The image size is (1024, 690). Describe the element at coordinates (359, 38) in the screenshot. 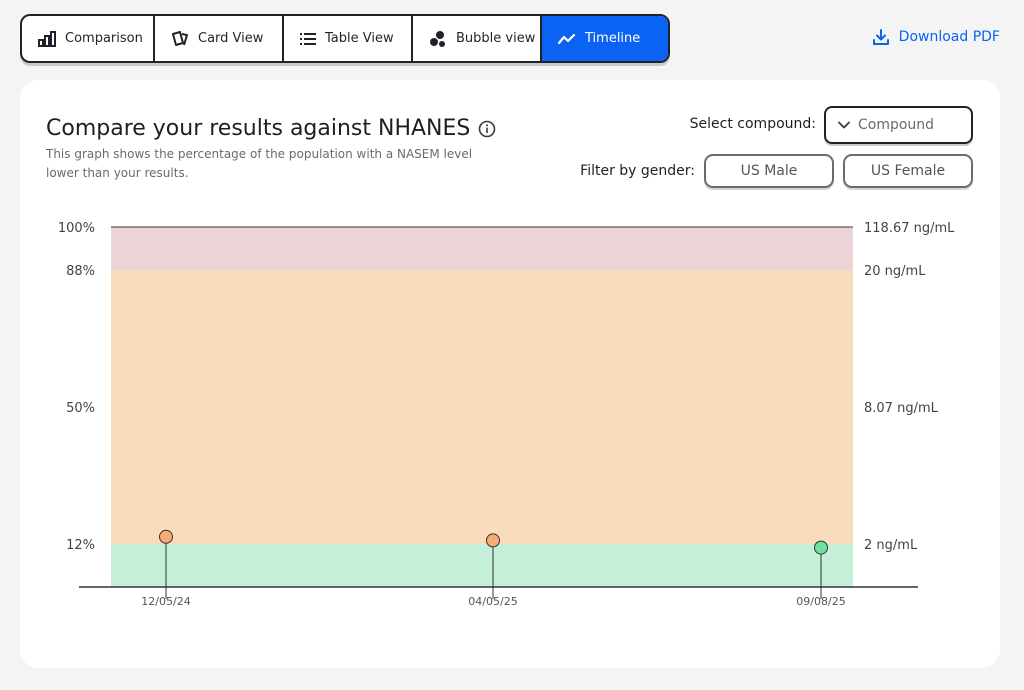

I see `tab-label: Table View` at that location.